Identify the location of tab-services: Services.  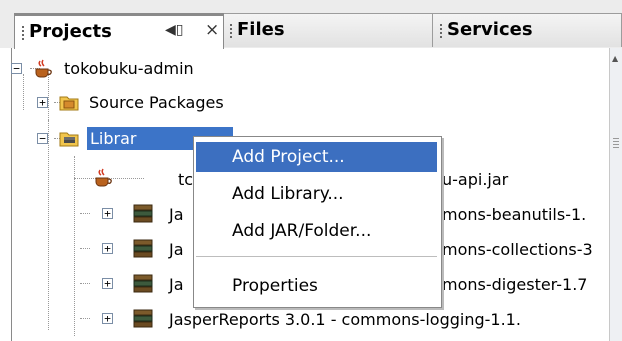
(527, 30).